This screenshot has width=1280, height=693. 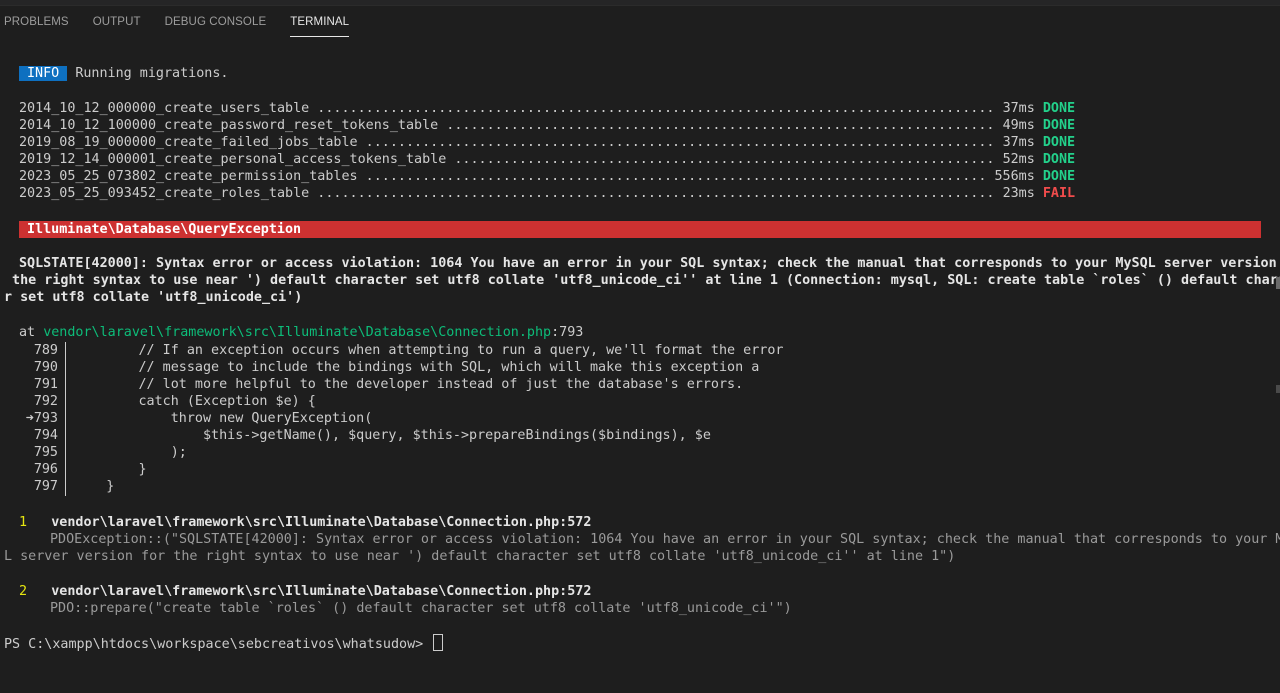 I want to click on exception-message-line: r set utf8 collate 'utf8_unicode_ci'), so click(x=153, y=297).